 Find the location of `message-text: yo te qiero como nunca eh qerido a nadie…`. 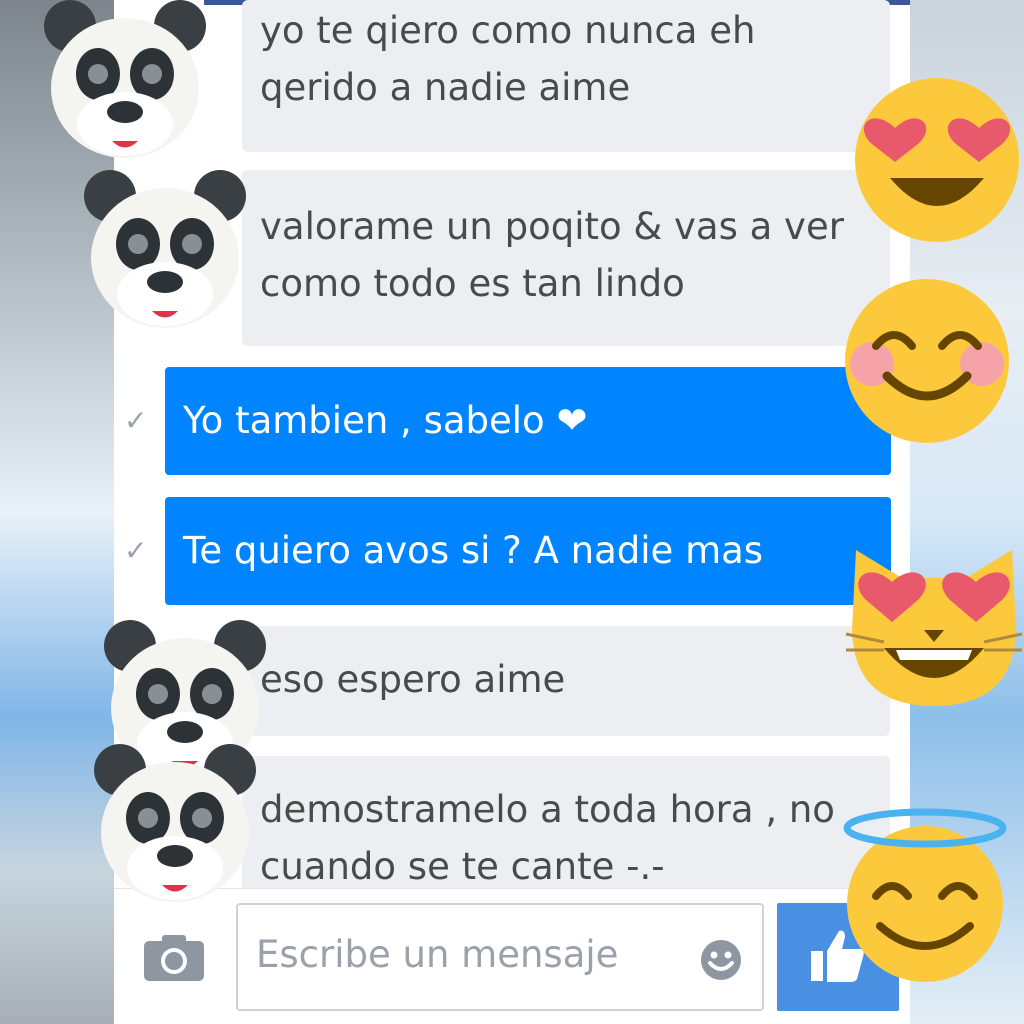

message-text: yo te qiero como nunca eh qerido a nadie… is located at coordinates (508, 59).